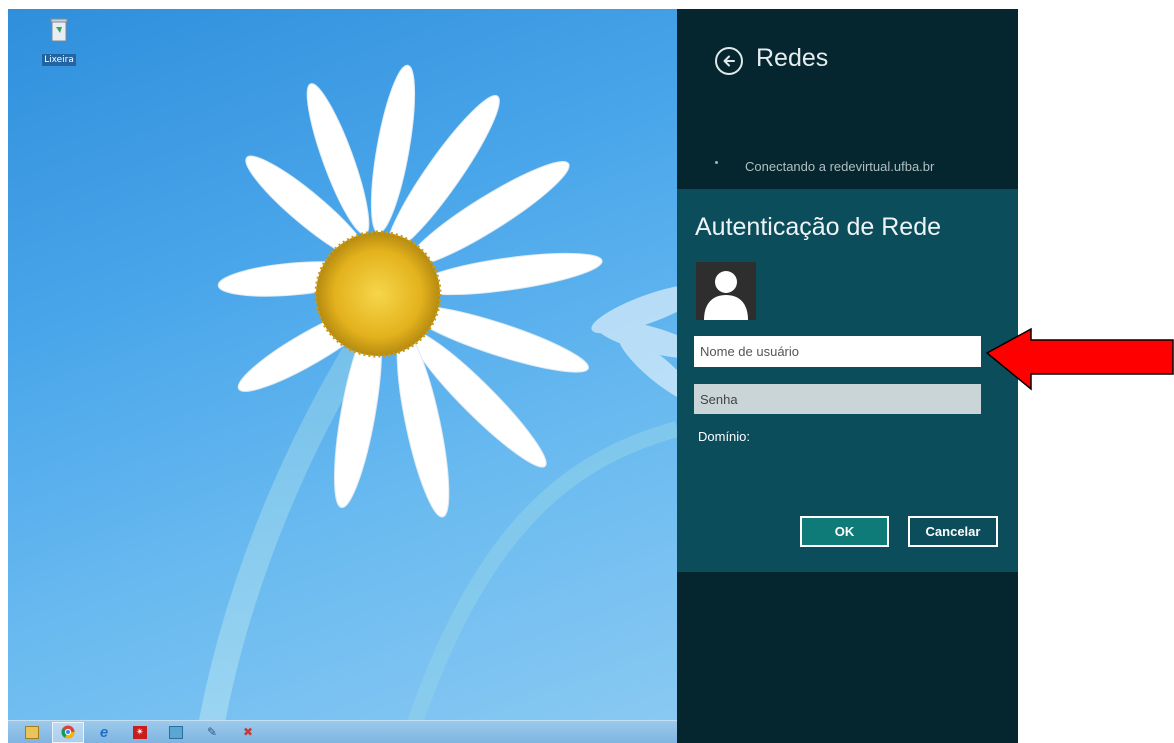 The image size is (1174, 743). What do you see at coordinates (342, 731) in the screenshot?
I see `taskbar: e ✴ ✎ ✖` at bounding box center [342, 731].